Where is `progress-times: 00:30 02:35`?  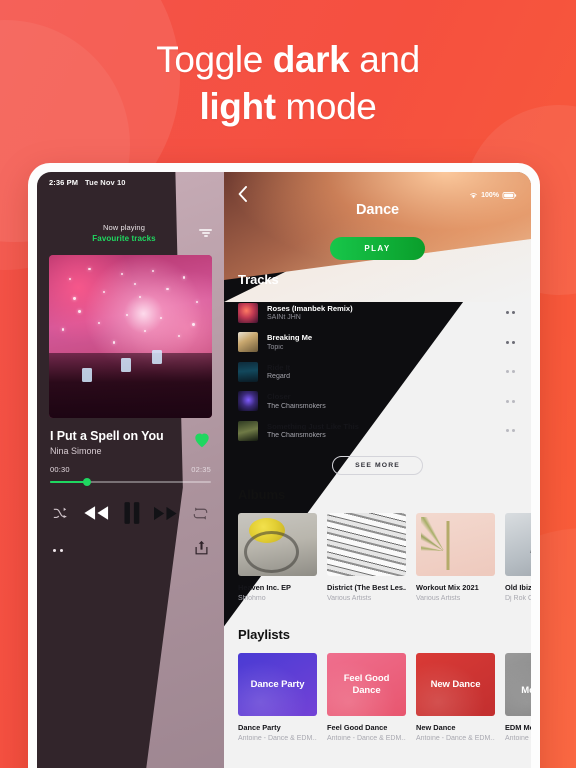 progress-times: 00:30 02:35 is located at coordinates (130, 469).